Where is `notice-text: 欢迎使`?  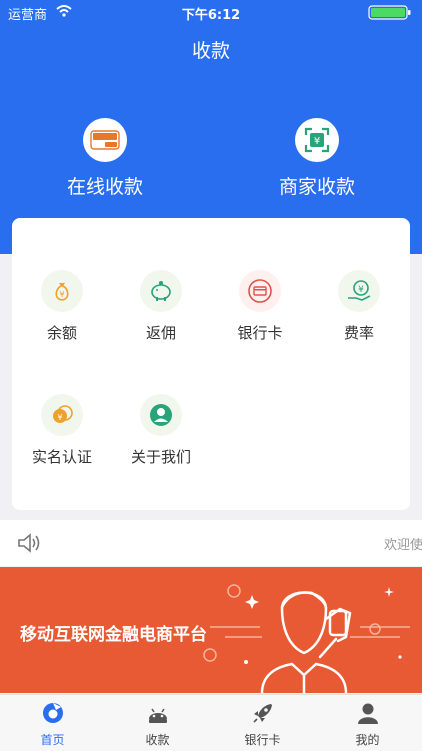
notice-text: 欢迎使 is located at coordinates (403, 545).